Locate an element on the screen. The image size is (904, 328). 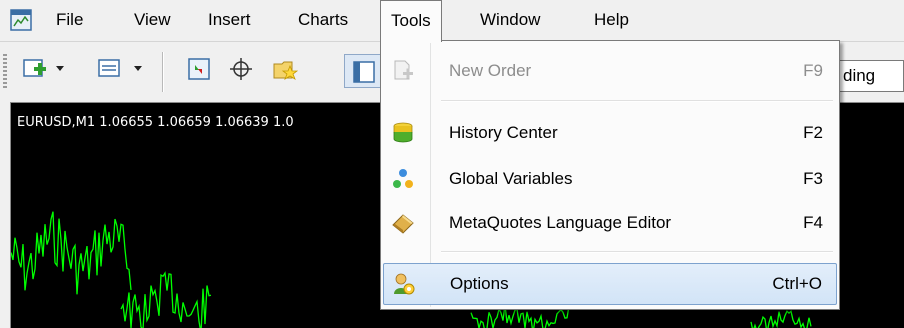
app-icon is located at coordinates (21, 20).